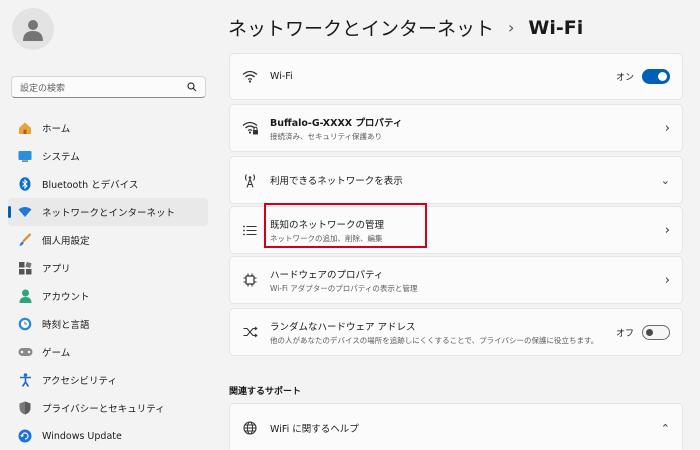 The height and width of the screenshot is (450, 700). Describe the element at coordinates (250, 332) in the screenshot. I see `shuffle-icon` at that location.